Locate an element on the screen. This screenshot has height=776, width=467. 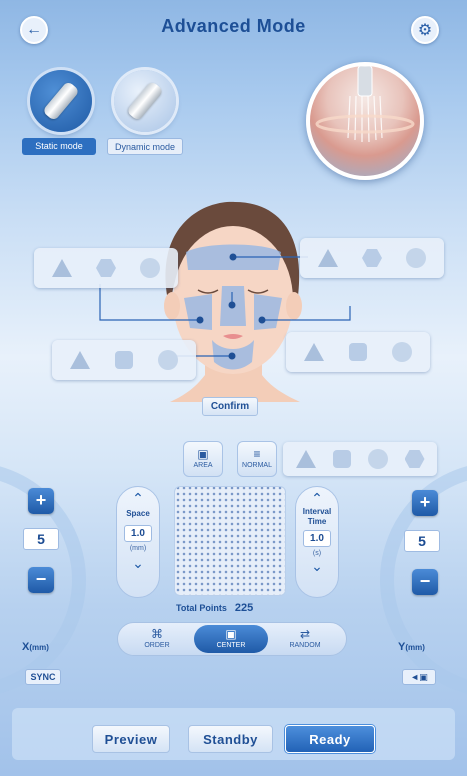
skin-illustration is located at coordinates (365, 121).